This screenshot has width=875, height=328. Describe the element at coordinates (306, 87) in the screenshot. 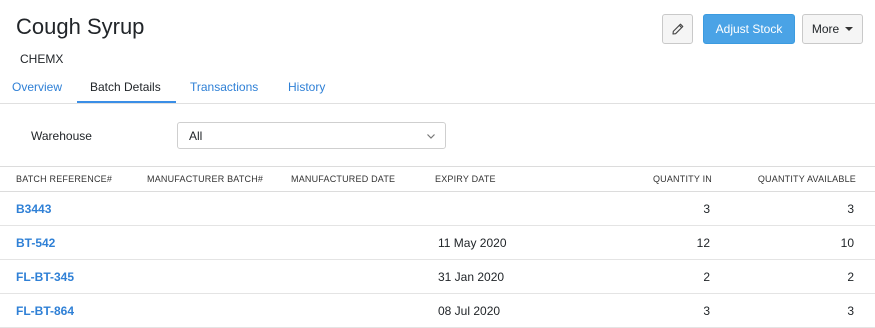

I see `tab-history: History` at that location.